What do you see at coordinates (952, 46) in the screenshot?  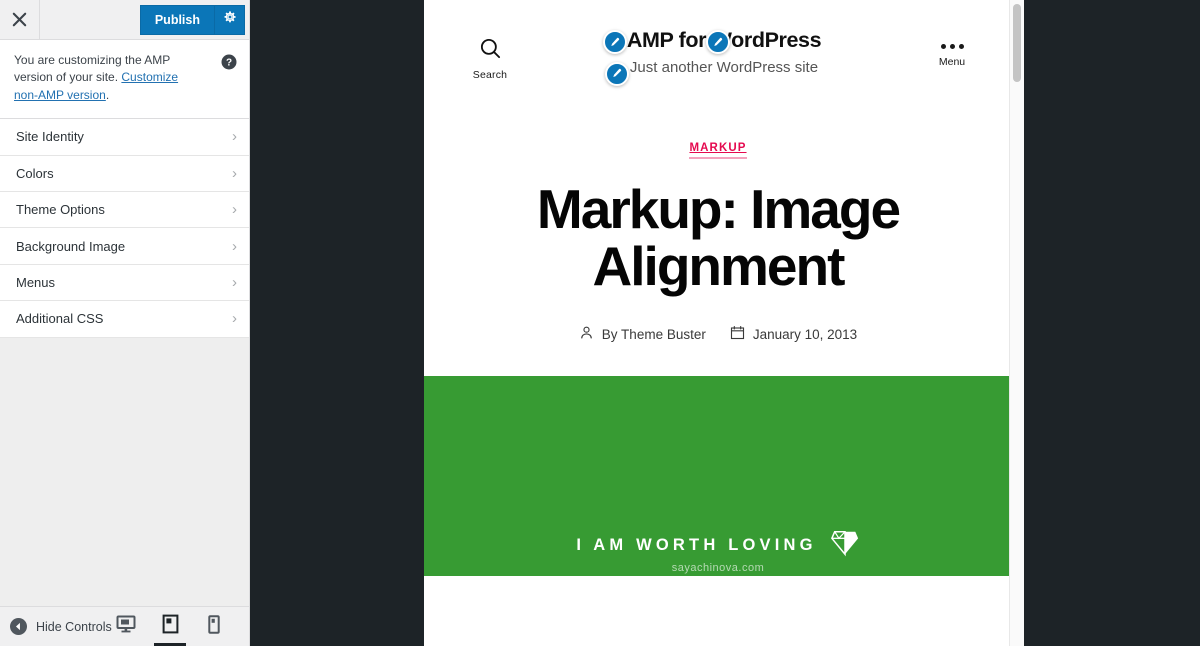 I see `ellipsis-icon` at bounding box center [952, 46].